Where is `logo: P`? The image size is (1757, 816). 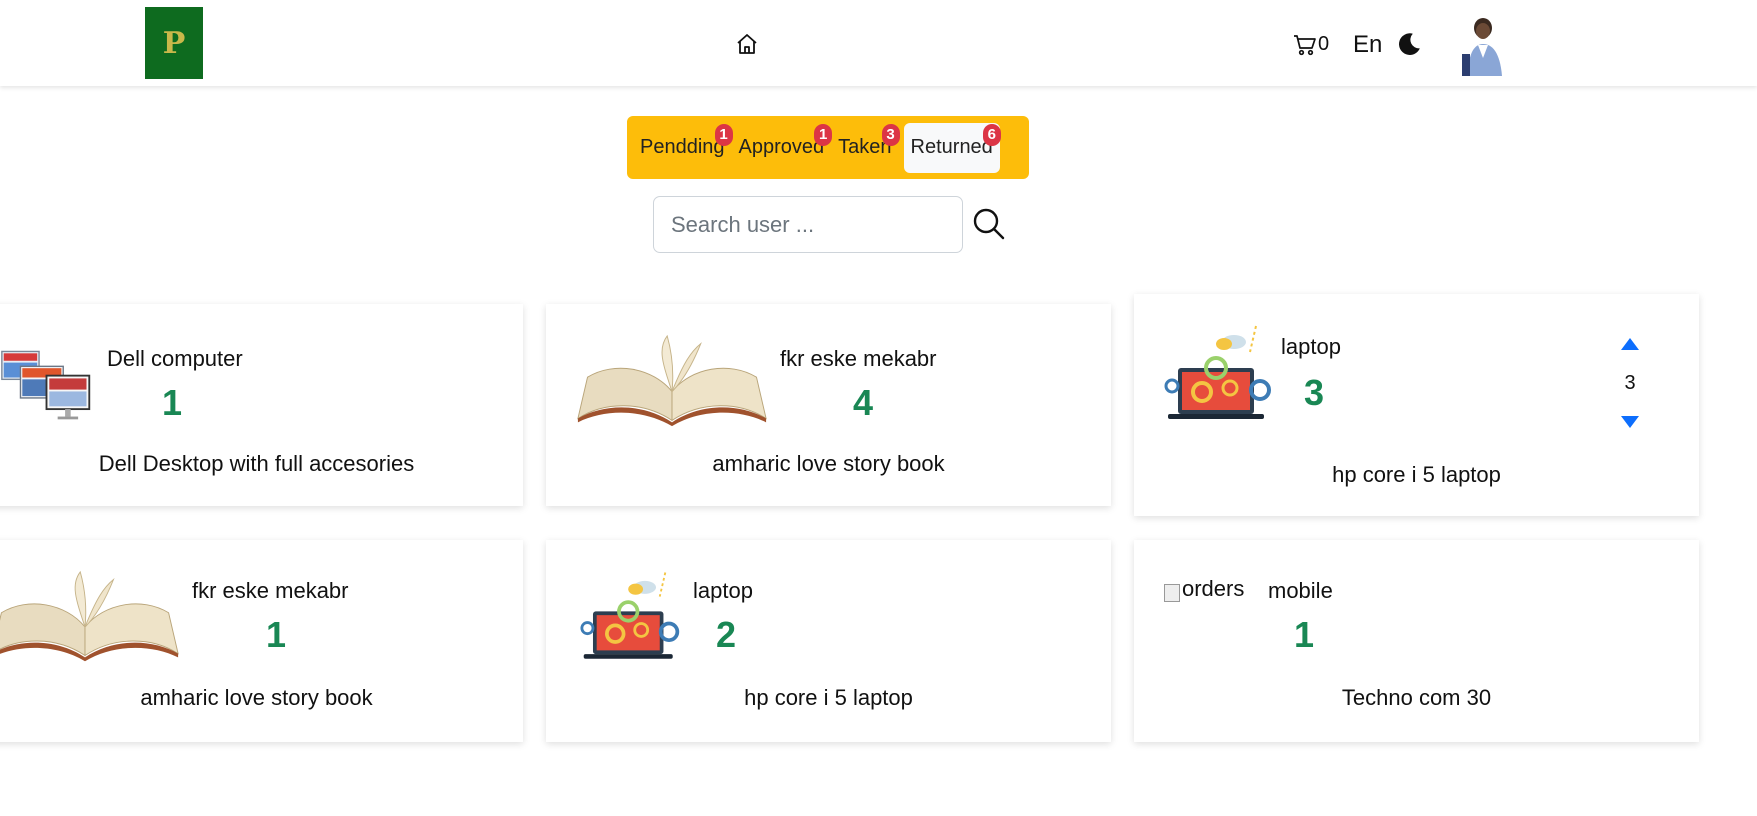 logo: P is located at coordinates (174, 43).